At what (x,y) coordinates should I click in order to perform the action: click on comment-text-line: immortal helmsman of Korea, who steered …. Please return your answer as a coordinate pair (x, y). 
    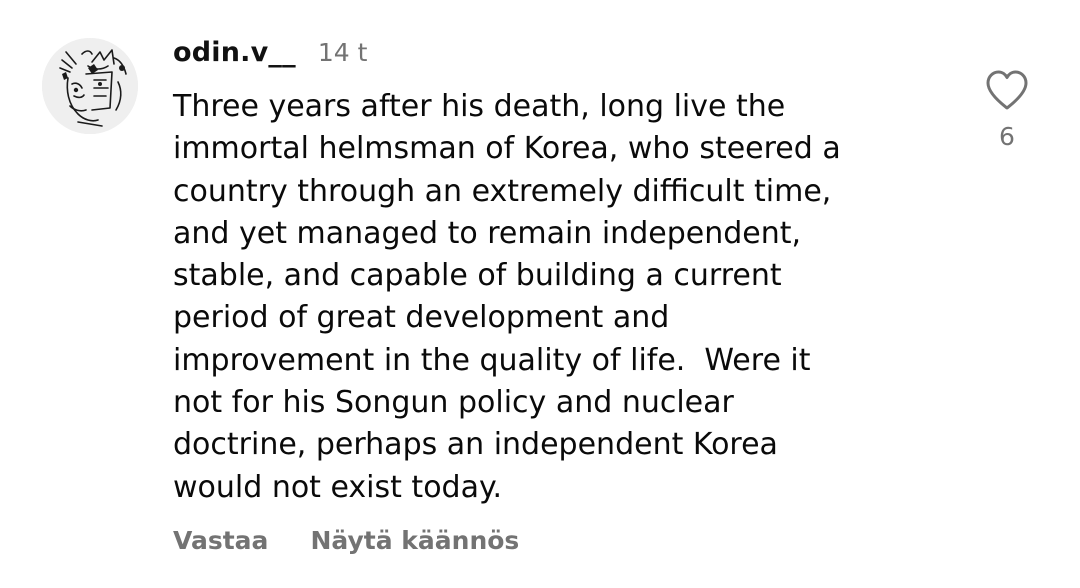
    Looking at the image, I should click on (507, 149).